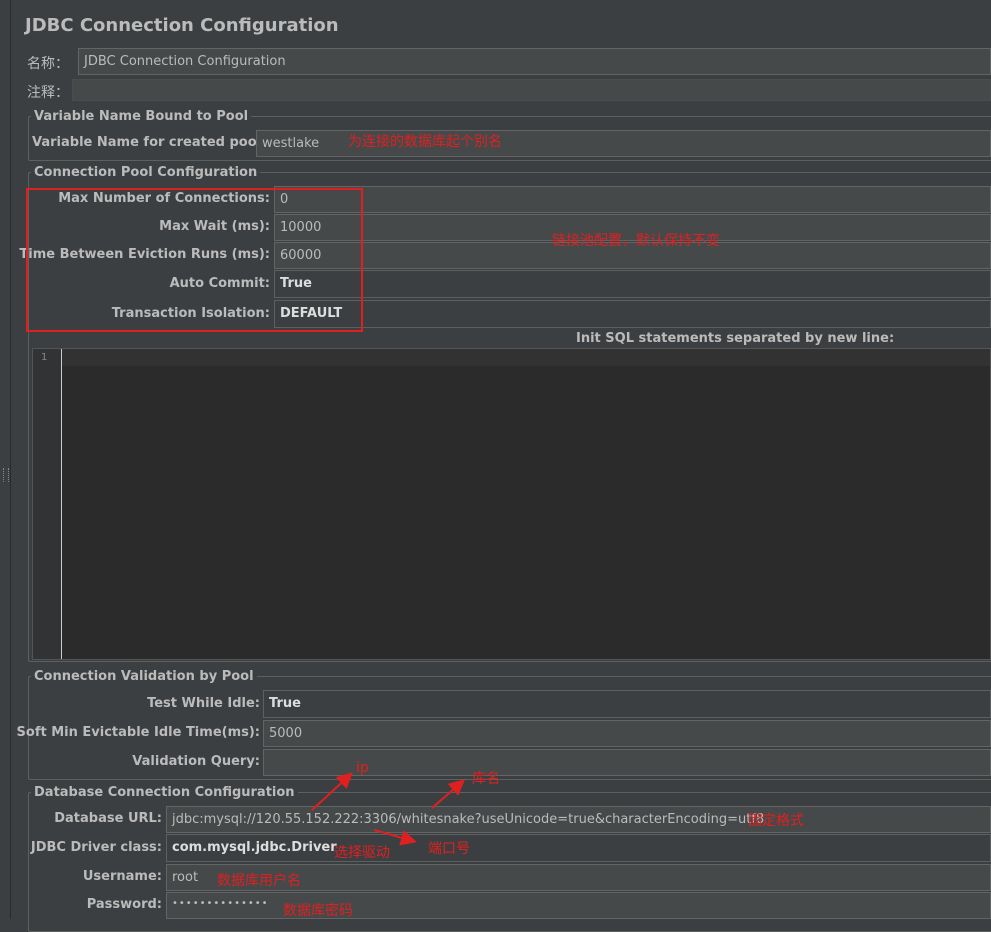  I want to click on auto-commit-select: True, so click(632, 284).